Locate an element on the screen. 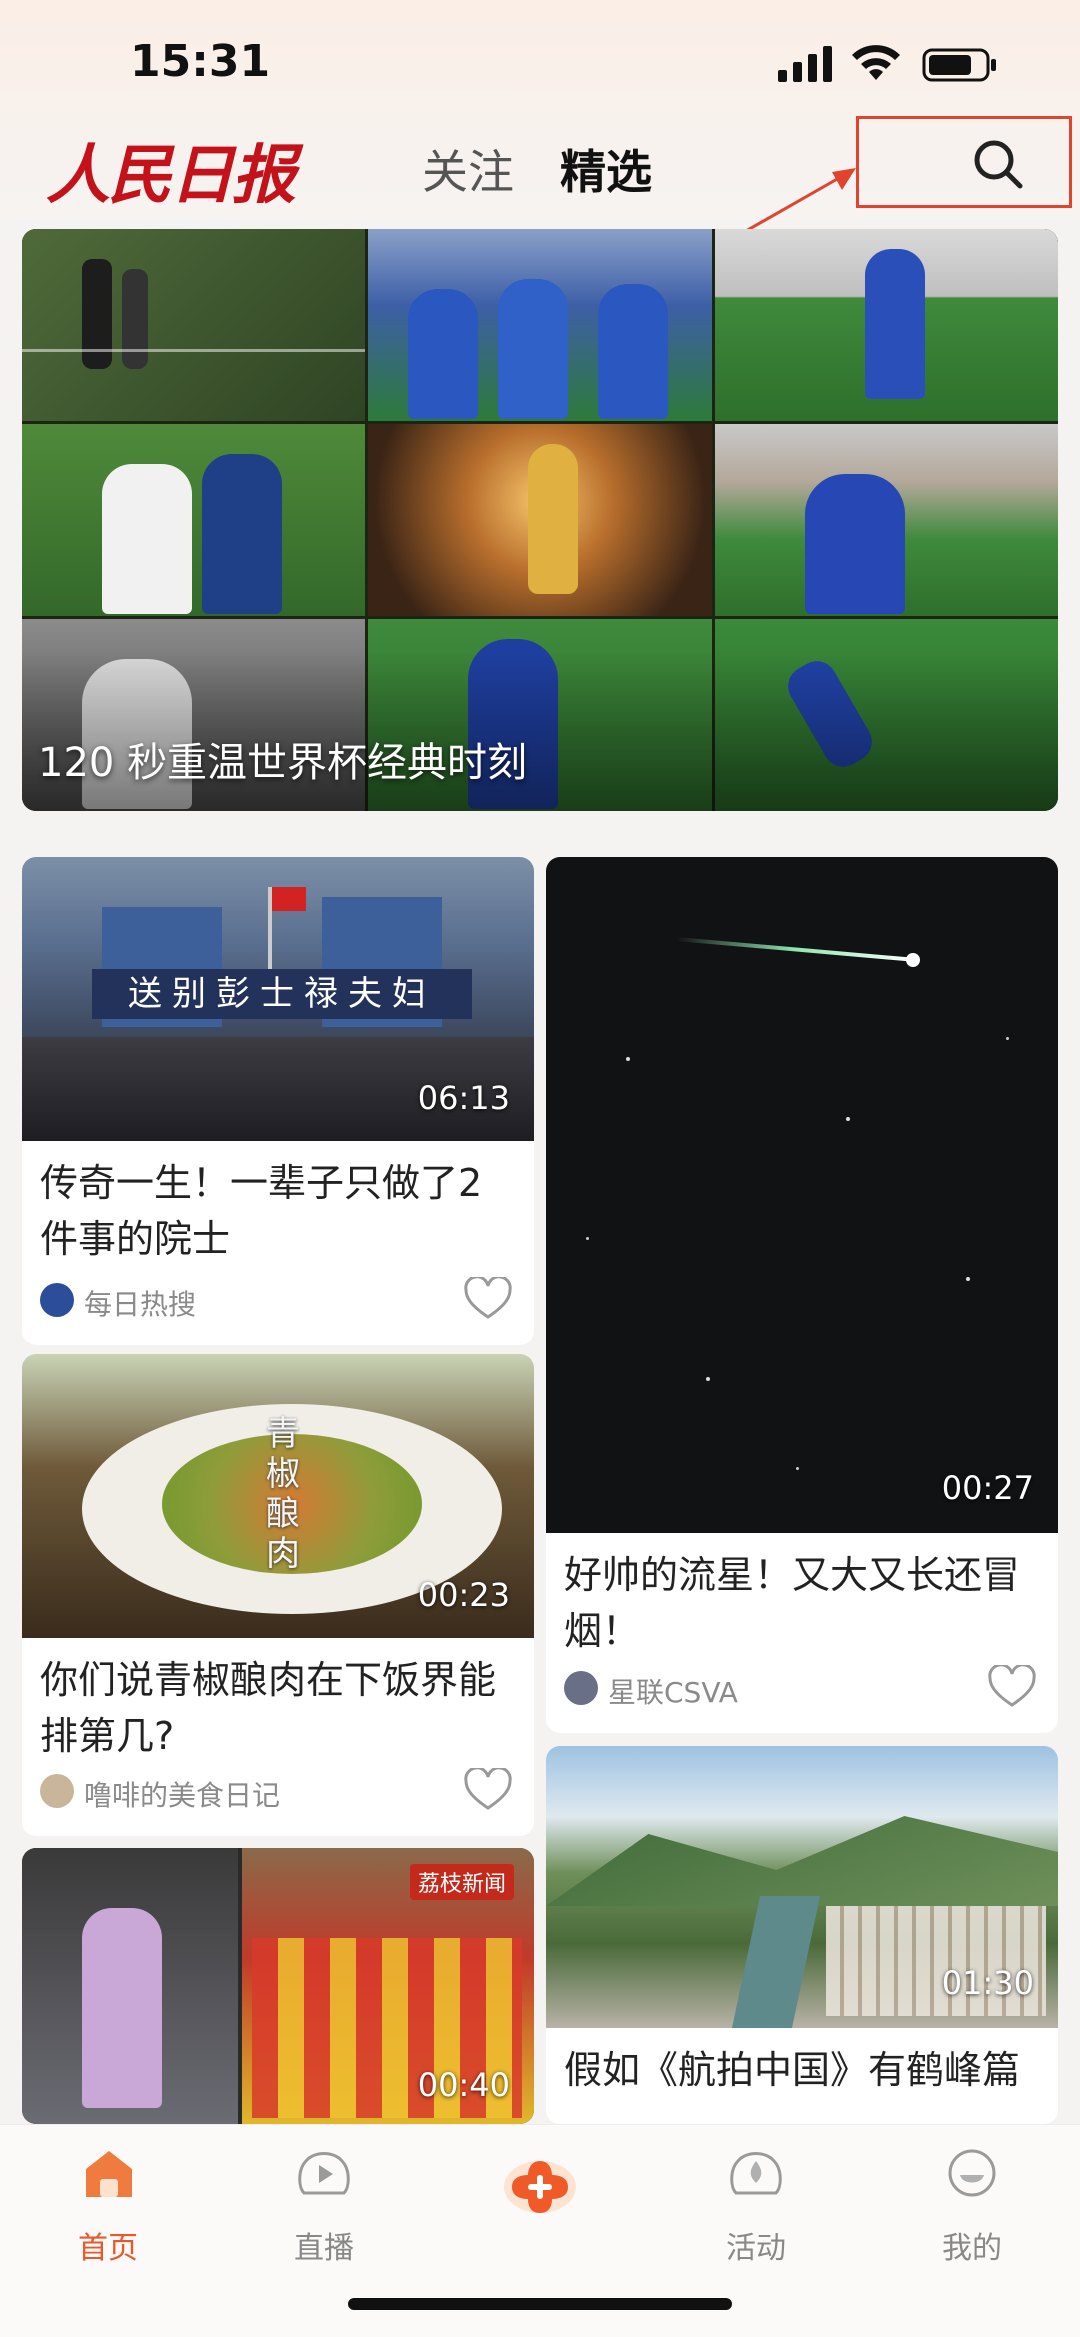  status-time: 15:31 is located at coordinates (200, 61).